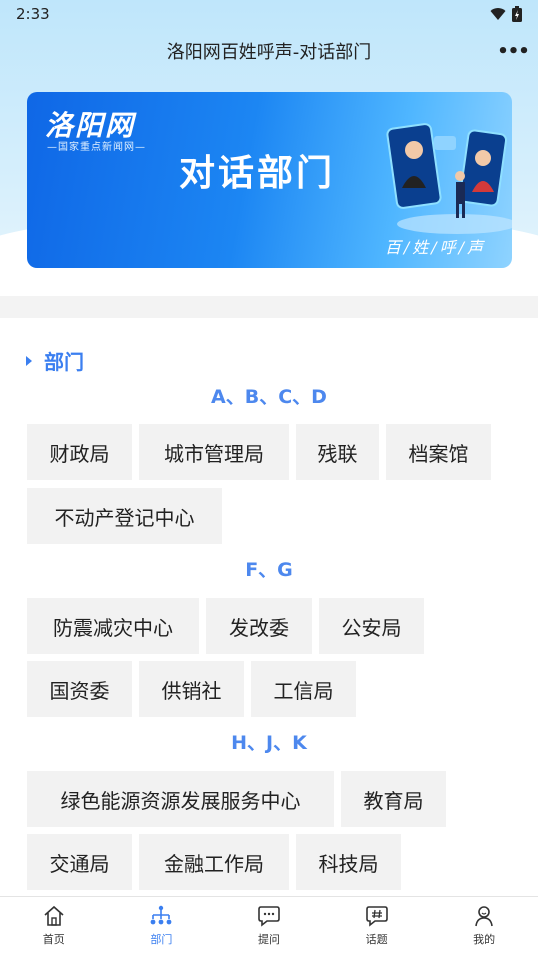 This screenshot has width=538, height=955. What do you see at coordinates (348, 862) in the screenshot?
I see `department-chip: 科技局` at bounding box center [348, 862].